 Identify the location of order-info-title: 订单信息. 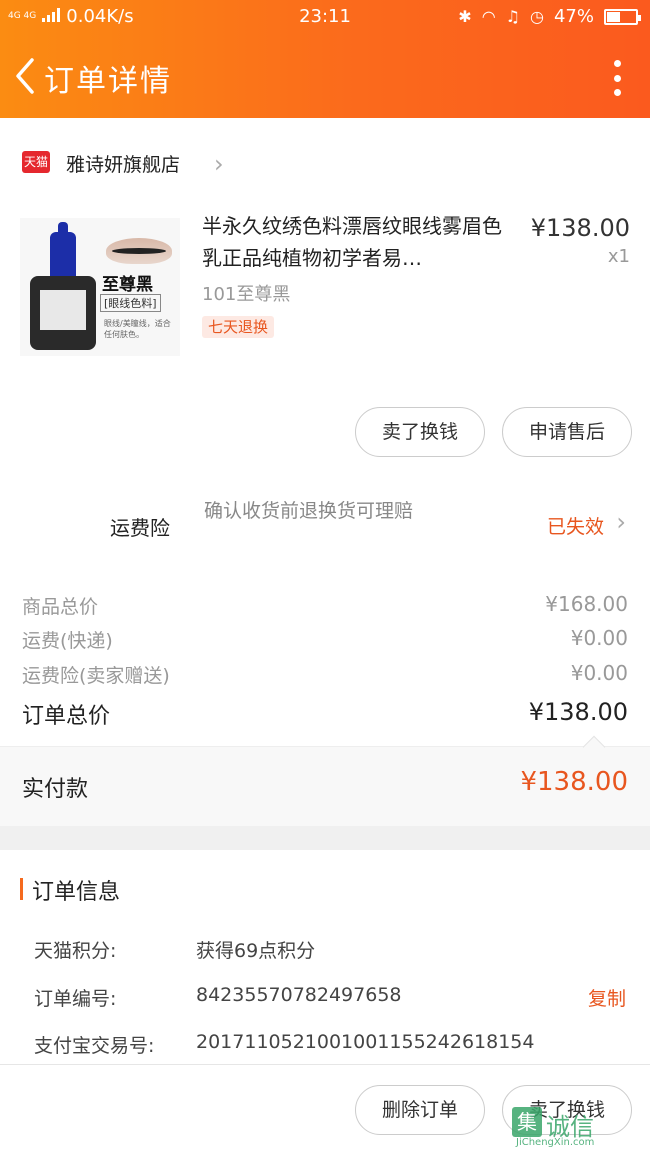
(76, 892).